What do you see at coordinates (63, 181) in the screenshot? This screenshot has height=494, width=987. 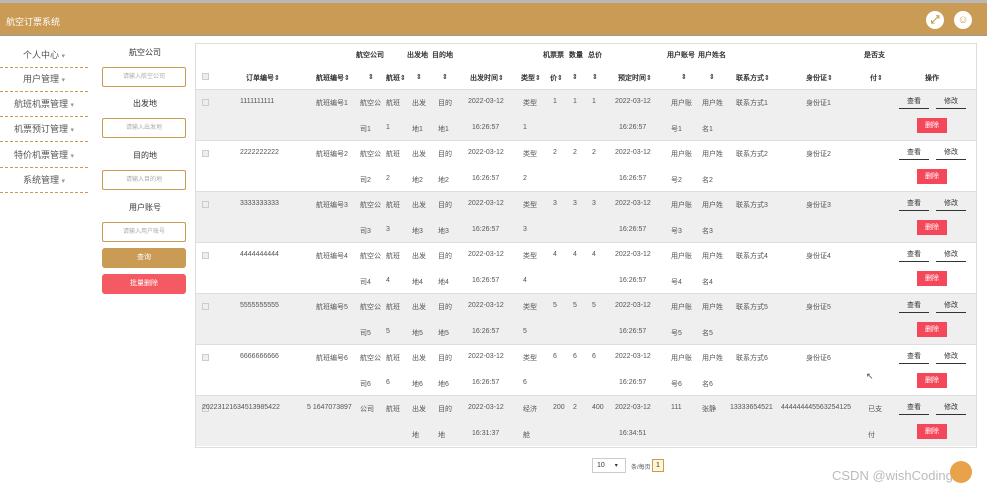 I see `chevron-down-icon: ▾` at bounding box center [63, 181].